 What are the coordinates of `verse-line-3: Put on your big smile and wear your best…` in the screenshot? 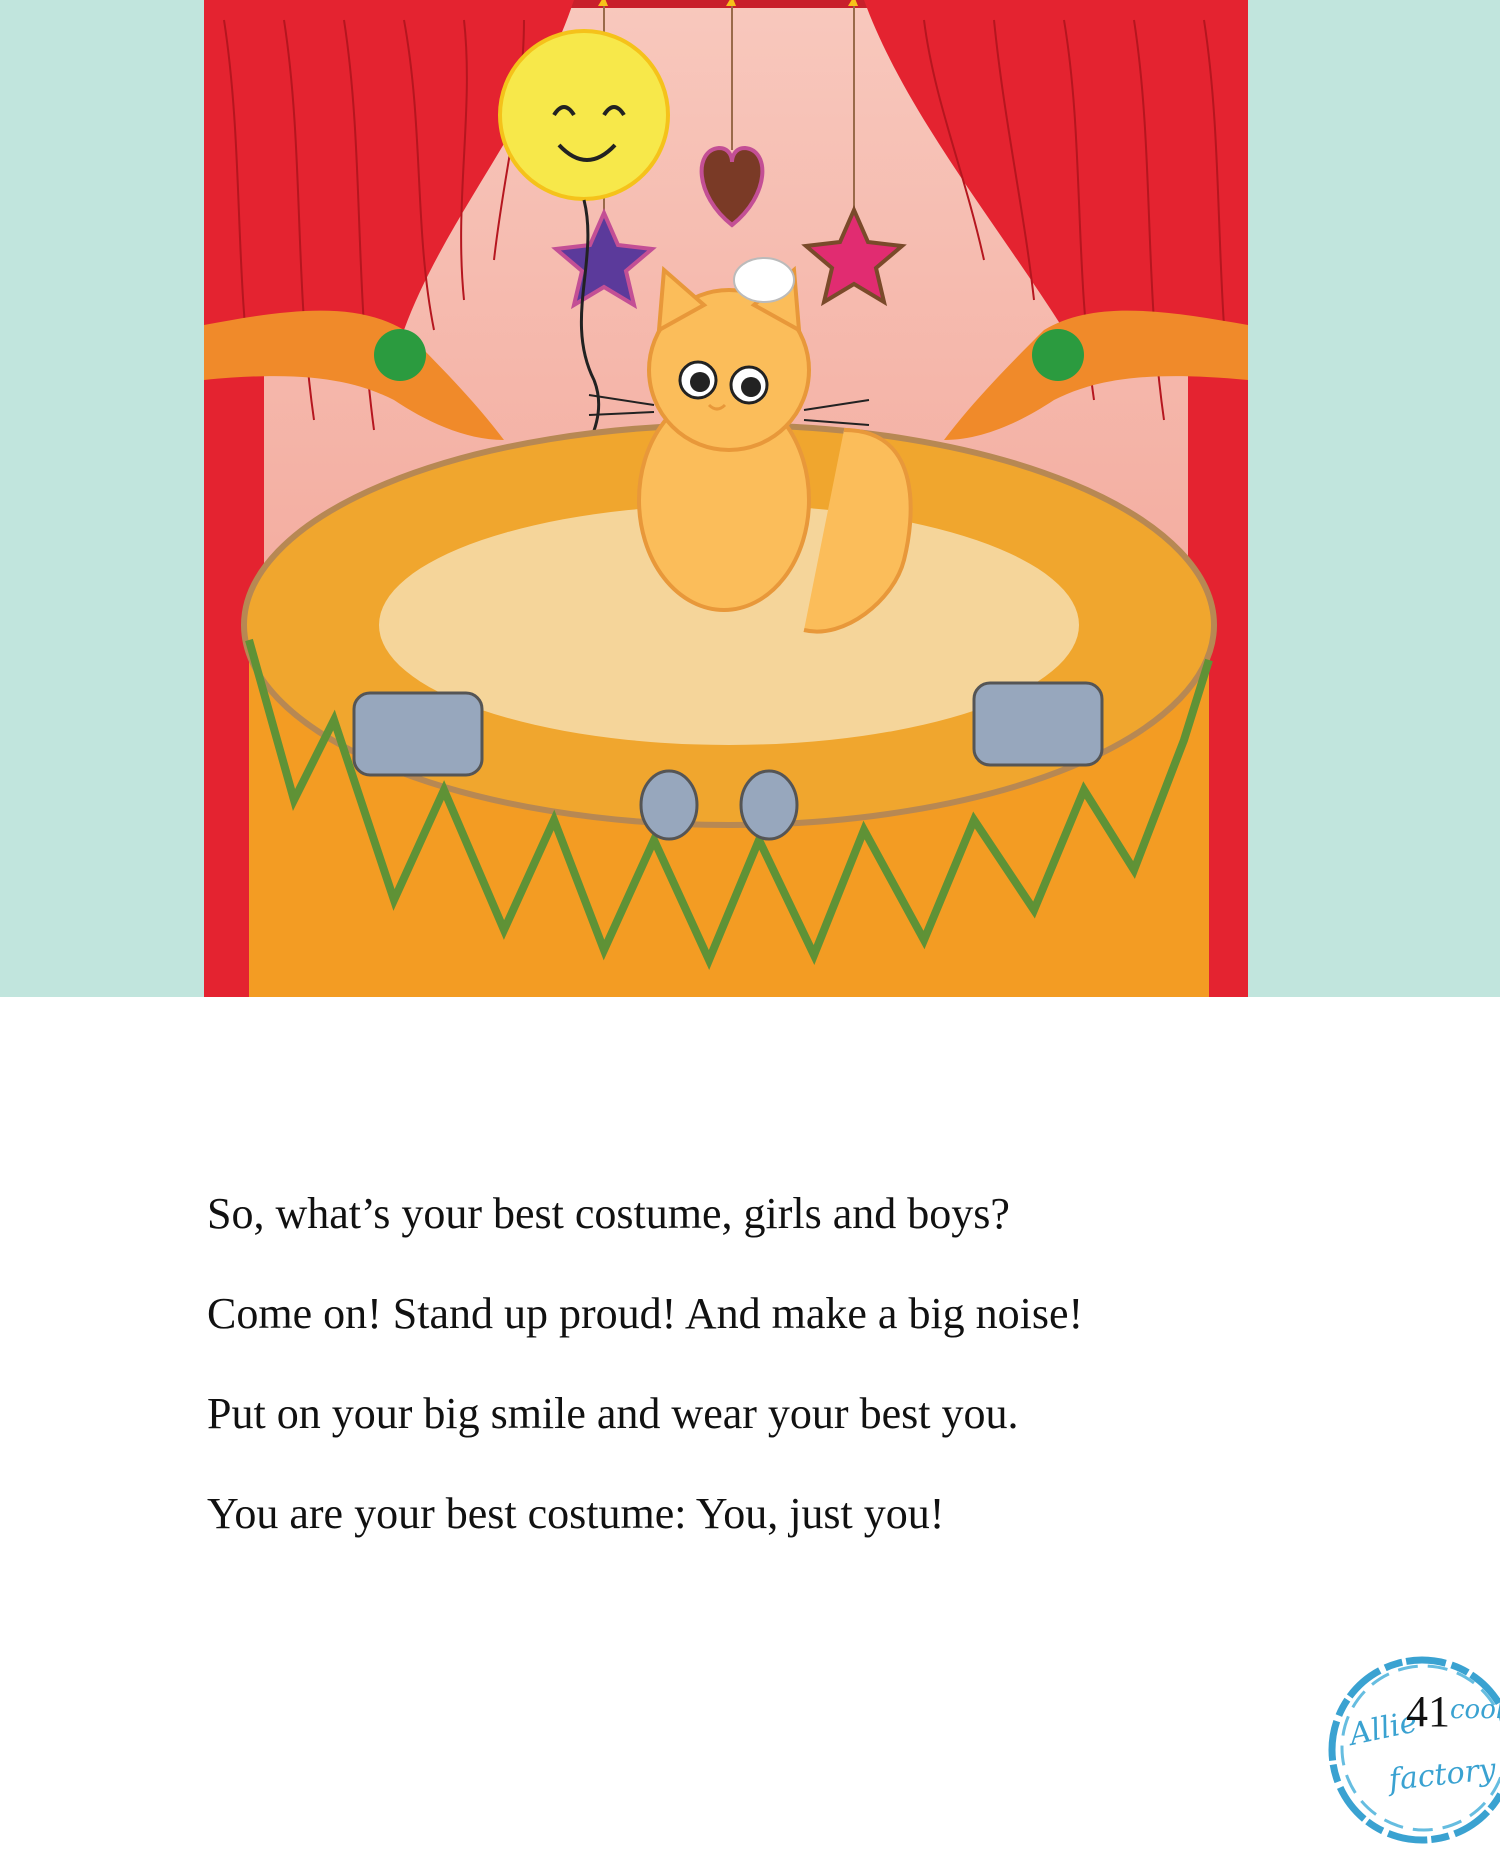 It's located at (613, 1413).